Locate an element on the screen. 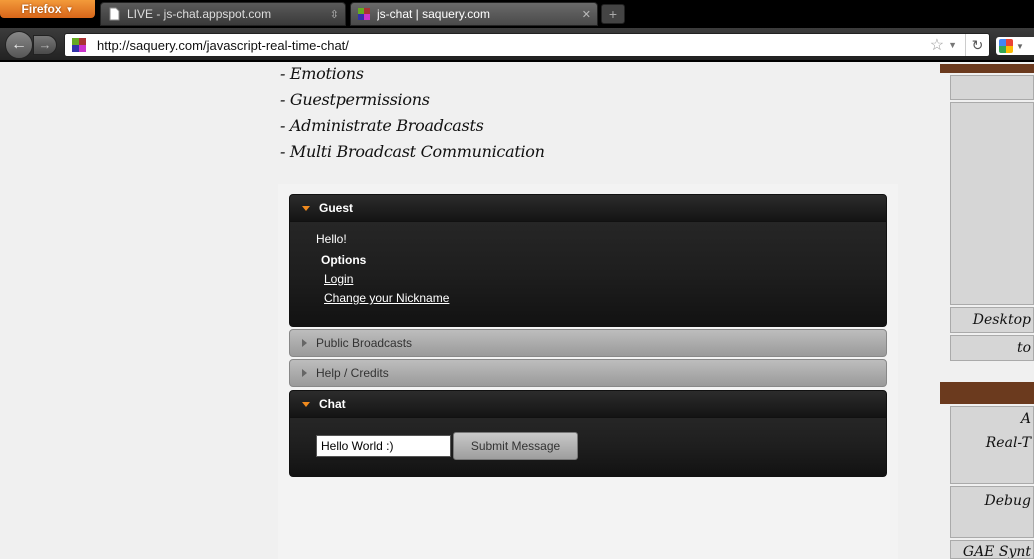 Image resolution: width=1034 pixels, height=559 pixels. greeting-text: Hello! is located at coordinates (331, 239).